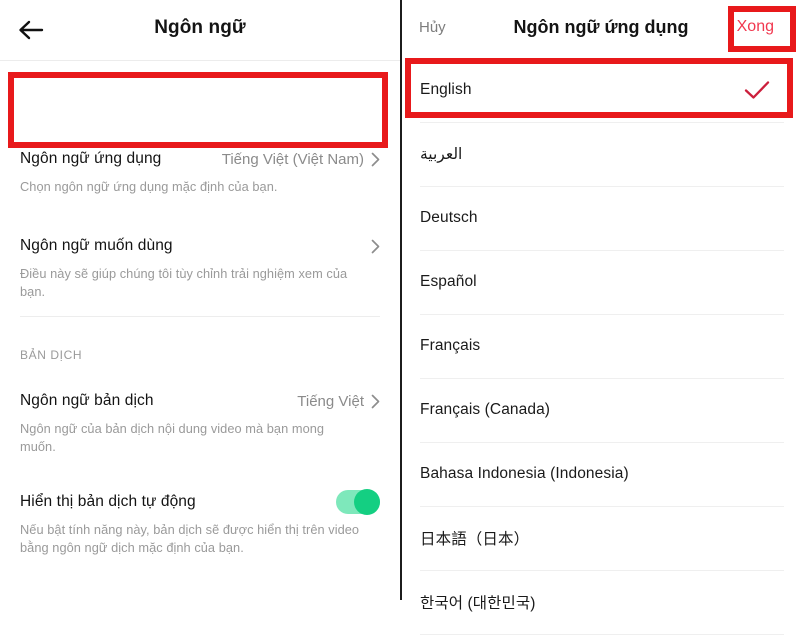 This screenshot has height=635, width=800. I want to click on check-icon, so click(757, 90).